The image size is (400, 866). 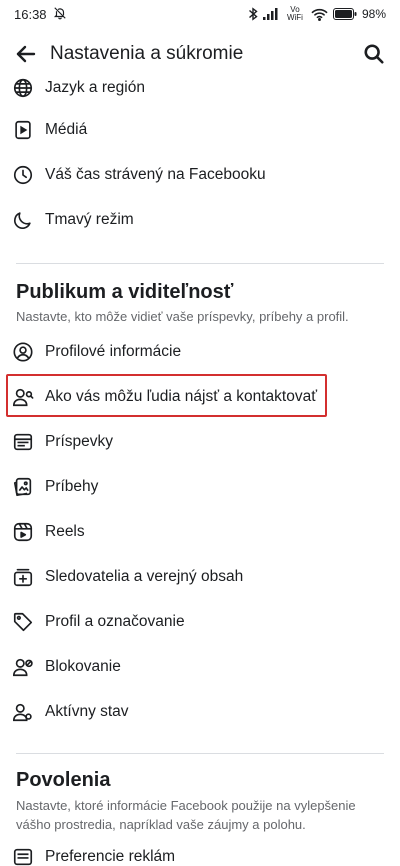 I want to click on bluetooth-icon, so click(x=253, y=14).